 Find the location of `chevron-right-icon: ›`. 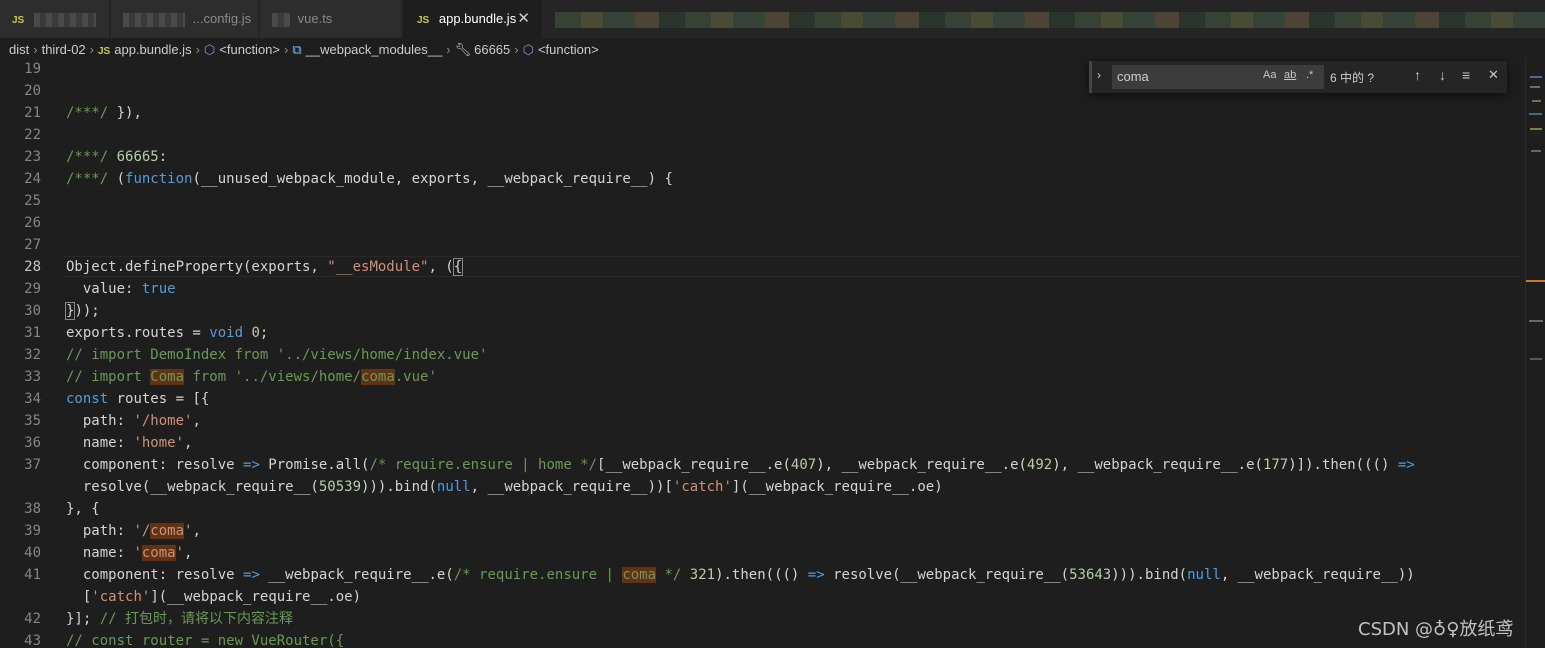

chevron-right-icon: › is located at coordinates (35, 49).